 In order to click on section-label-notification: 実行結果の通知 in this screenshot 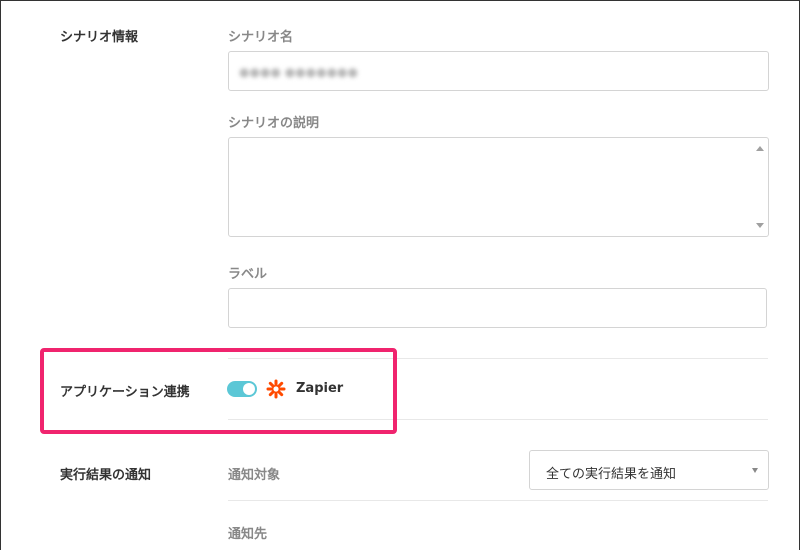, I will do `click(106, 475)`.